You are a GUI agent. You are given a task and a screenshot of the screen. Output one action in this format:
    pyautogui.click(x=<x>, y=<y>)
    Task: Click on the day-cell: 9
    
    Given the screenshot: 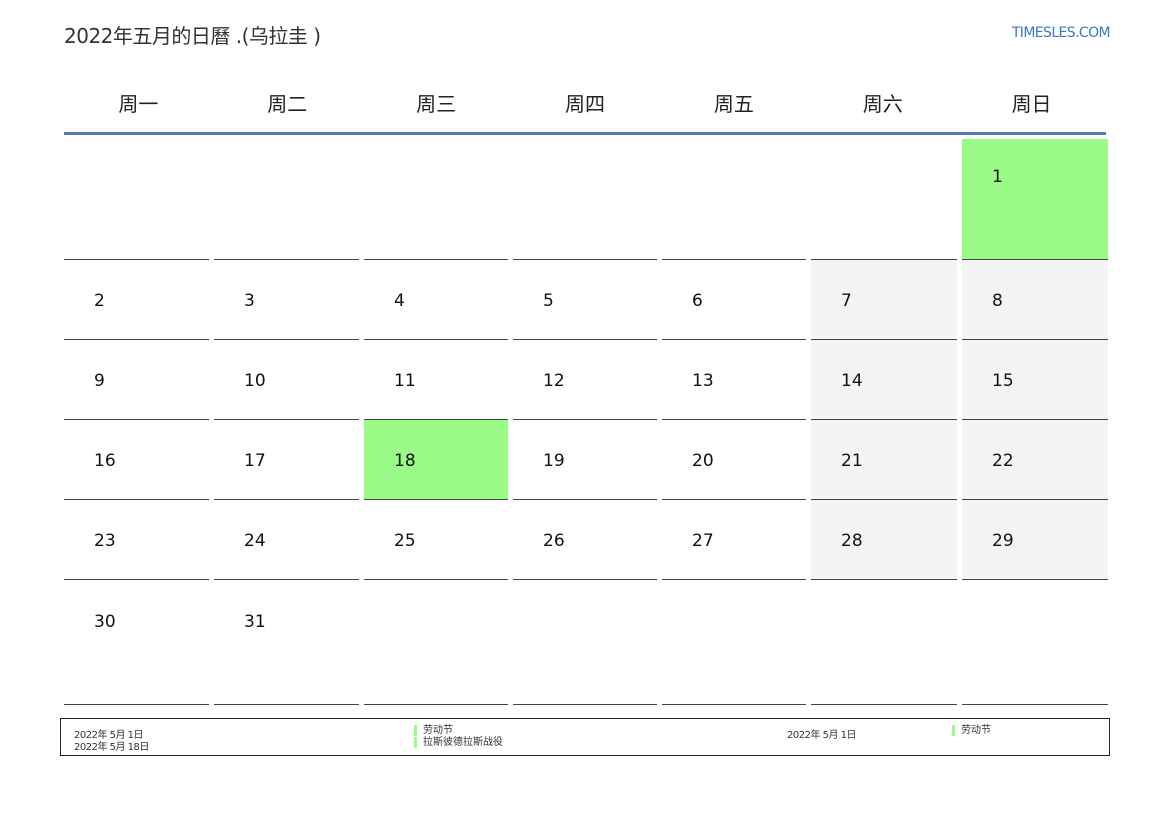 What is the action you would take?
    pyautogui.click(x=136, y=380)
    